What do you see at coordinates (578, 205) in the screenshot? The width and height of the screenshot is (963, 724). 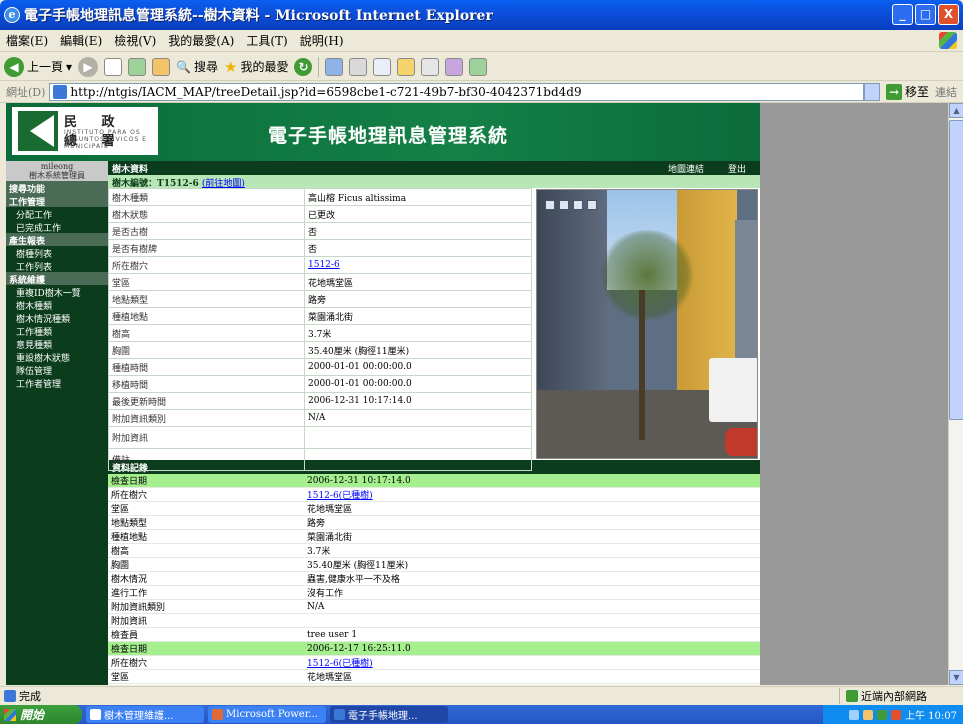 I see `mail-image-icon` at bounding box center [578, 205].